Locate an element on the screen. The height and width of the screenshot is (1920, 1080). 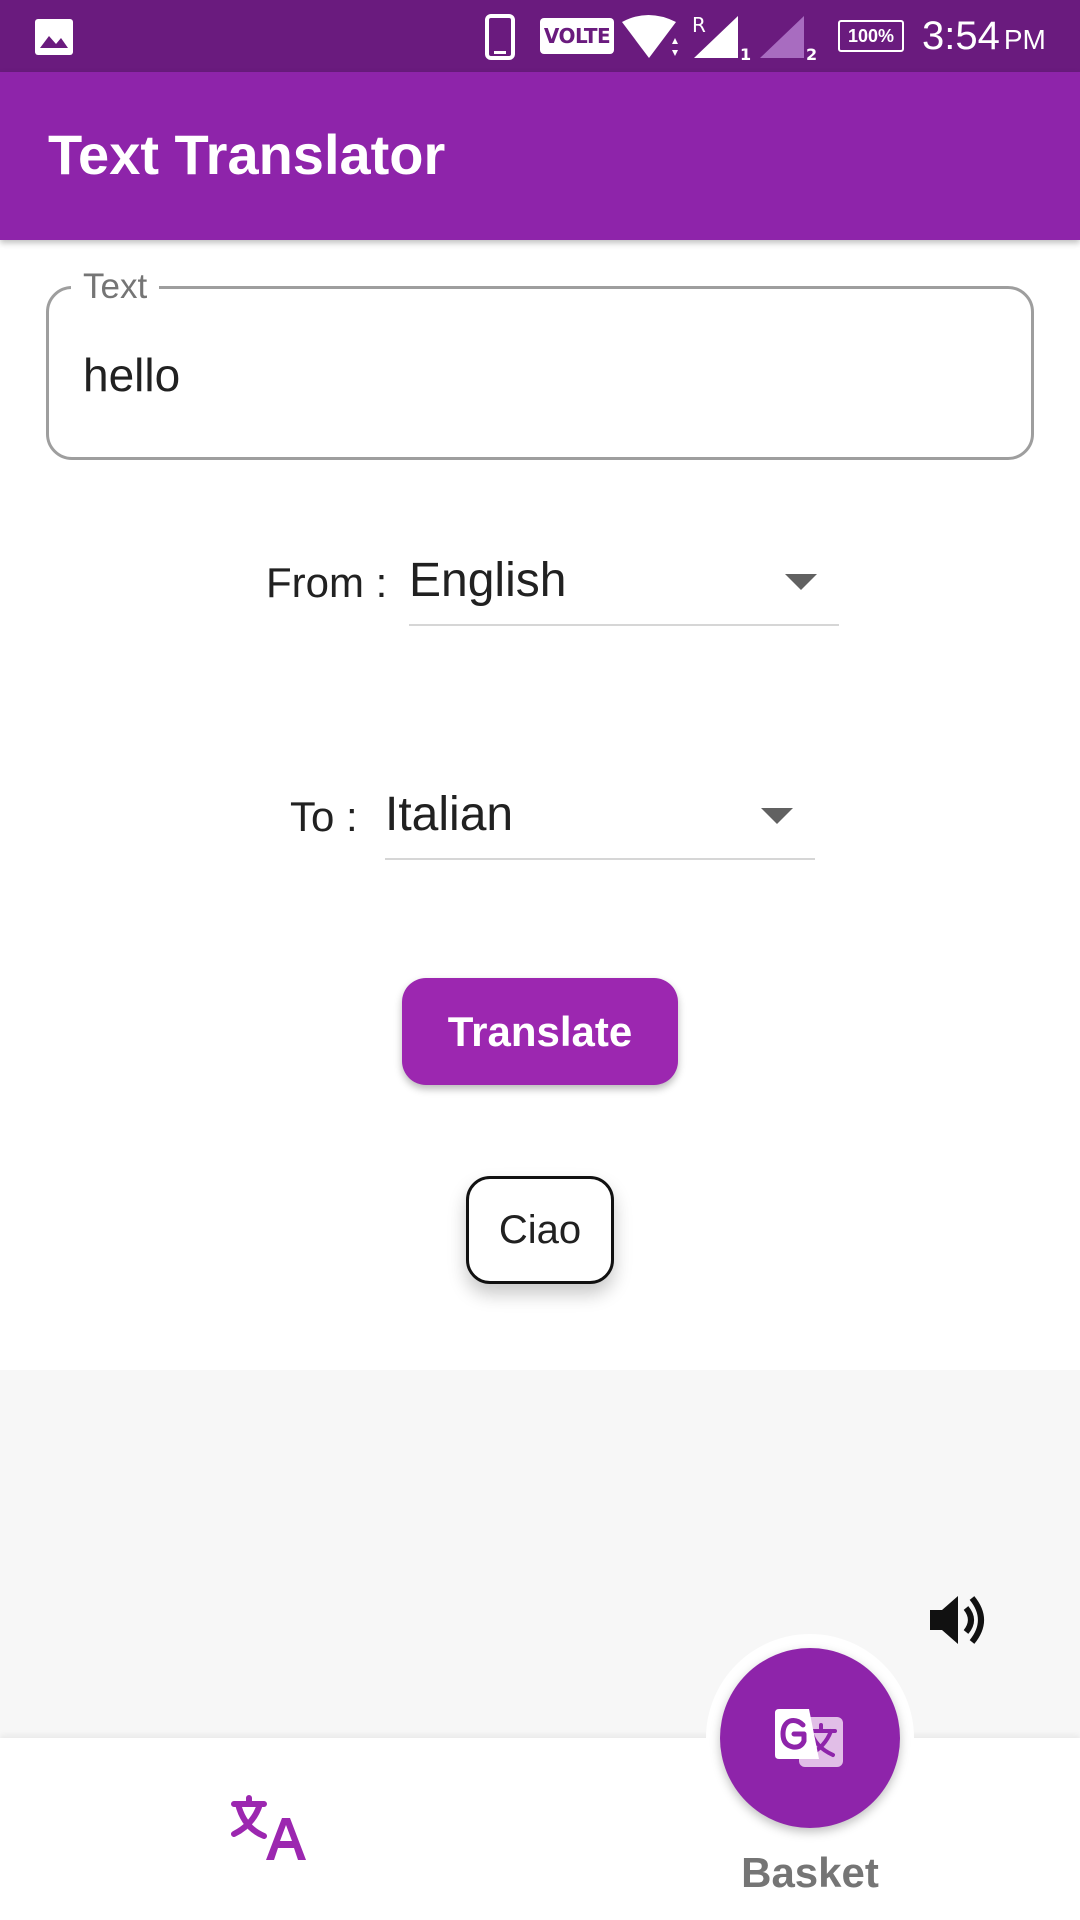
text-input-field: Text is located at coordinates (540, 362).